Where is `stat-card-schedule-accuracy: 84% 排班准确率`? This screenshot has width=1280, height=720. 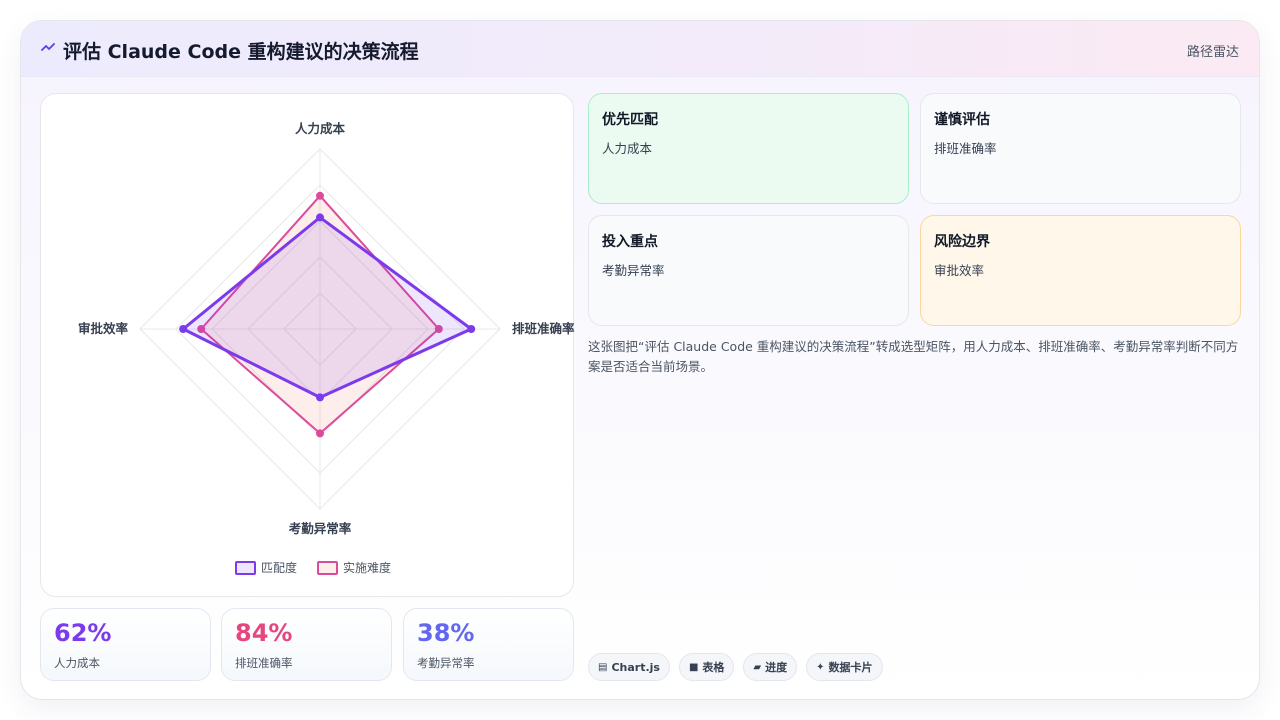 stat-card-schedule-accuracy: 84% 排班准确率 is located at coordinates (306, 644).